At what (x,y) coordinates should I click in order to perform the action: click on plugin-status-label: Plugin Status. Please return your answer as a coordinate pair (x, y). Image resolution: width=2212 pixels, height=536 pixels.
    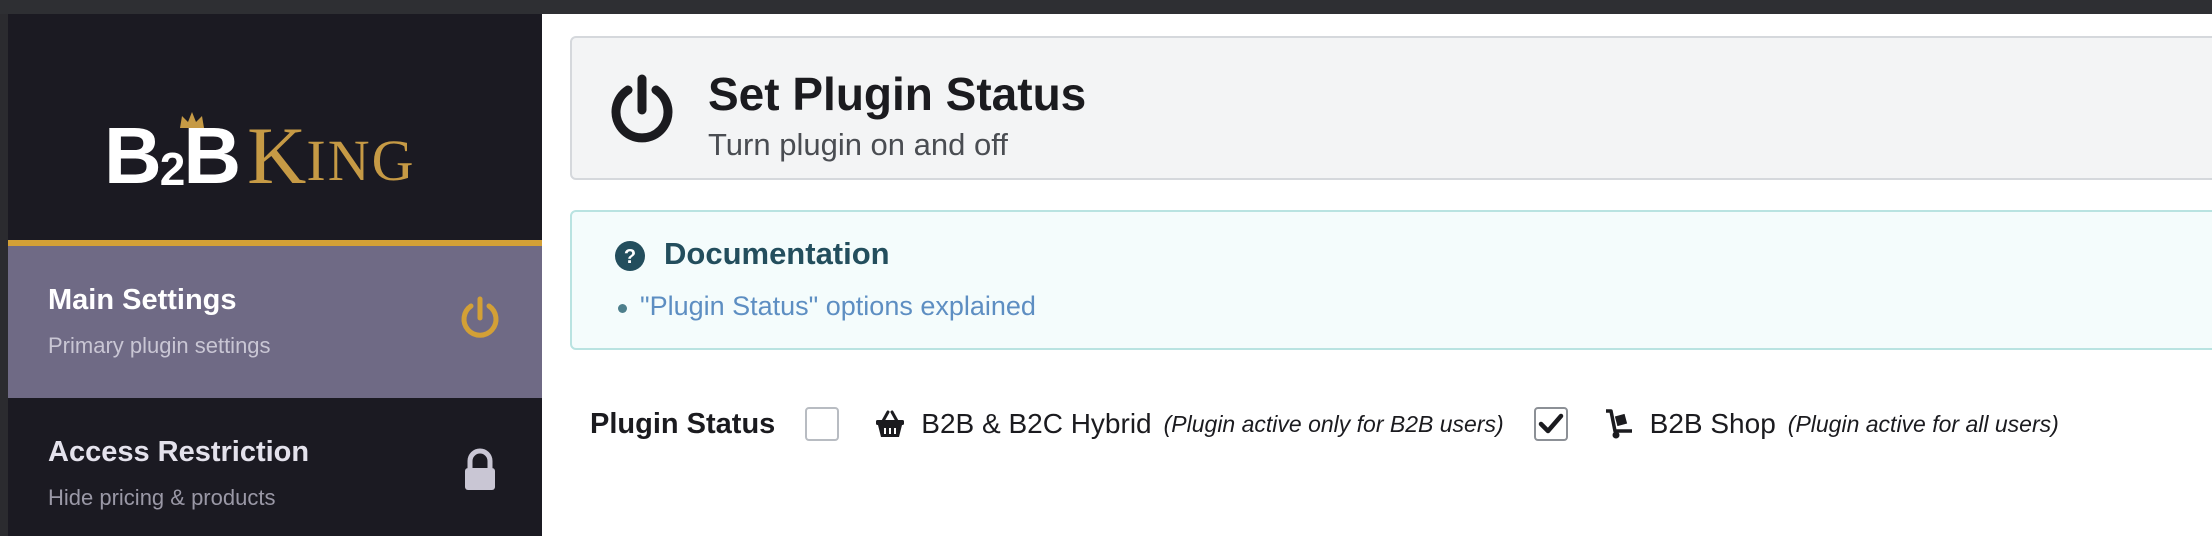
    Looking at the image, I should click on (683, 423).